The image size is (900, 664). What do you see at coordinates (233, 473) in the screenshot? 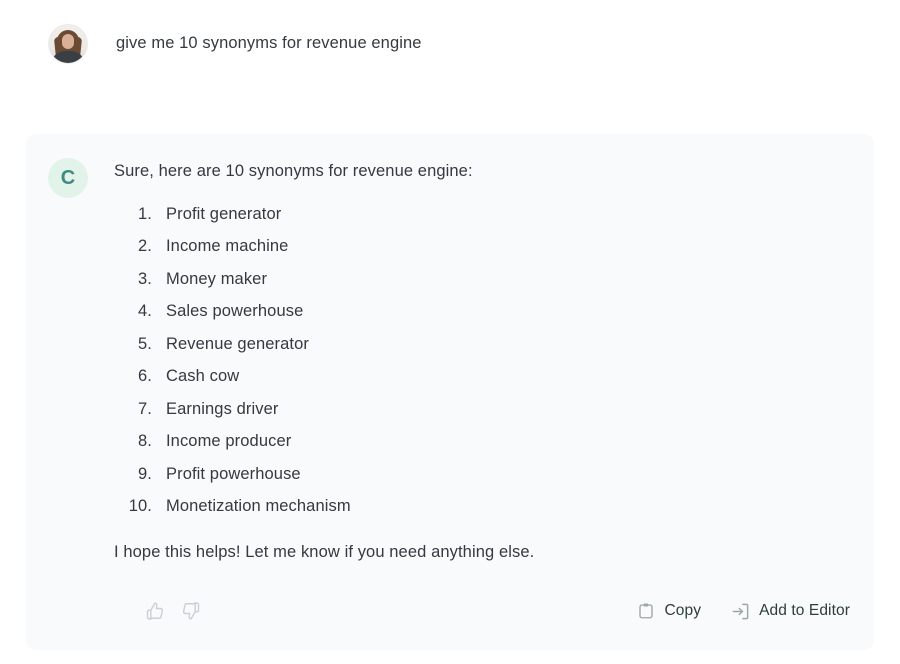
I see `list-item-label: Profit powerhouse` at bounding box center [233, 473].